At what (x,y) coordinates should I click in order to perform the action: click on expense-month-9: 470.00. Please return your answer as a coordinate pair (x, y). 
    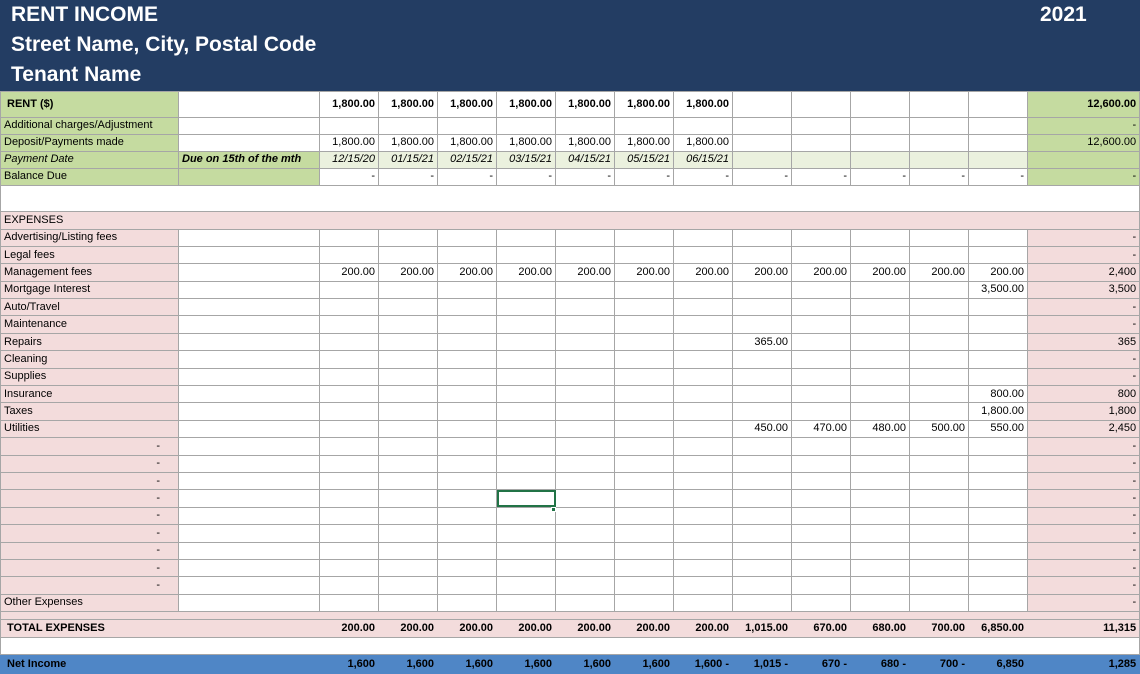
    Looking at the image, I should click on (821, 429).